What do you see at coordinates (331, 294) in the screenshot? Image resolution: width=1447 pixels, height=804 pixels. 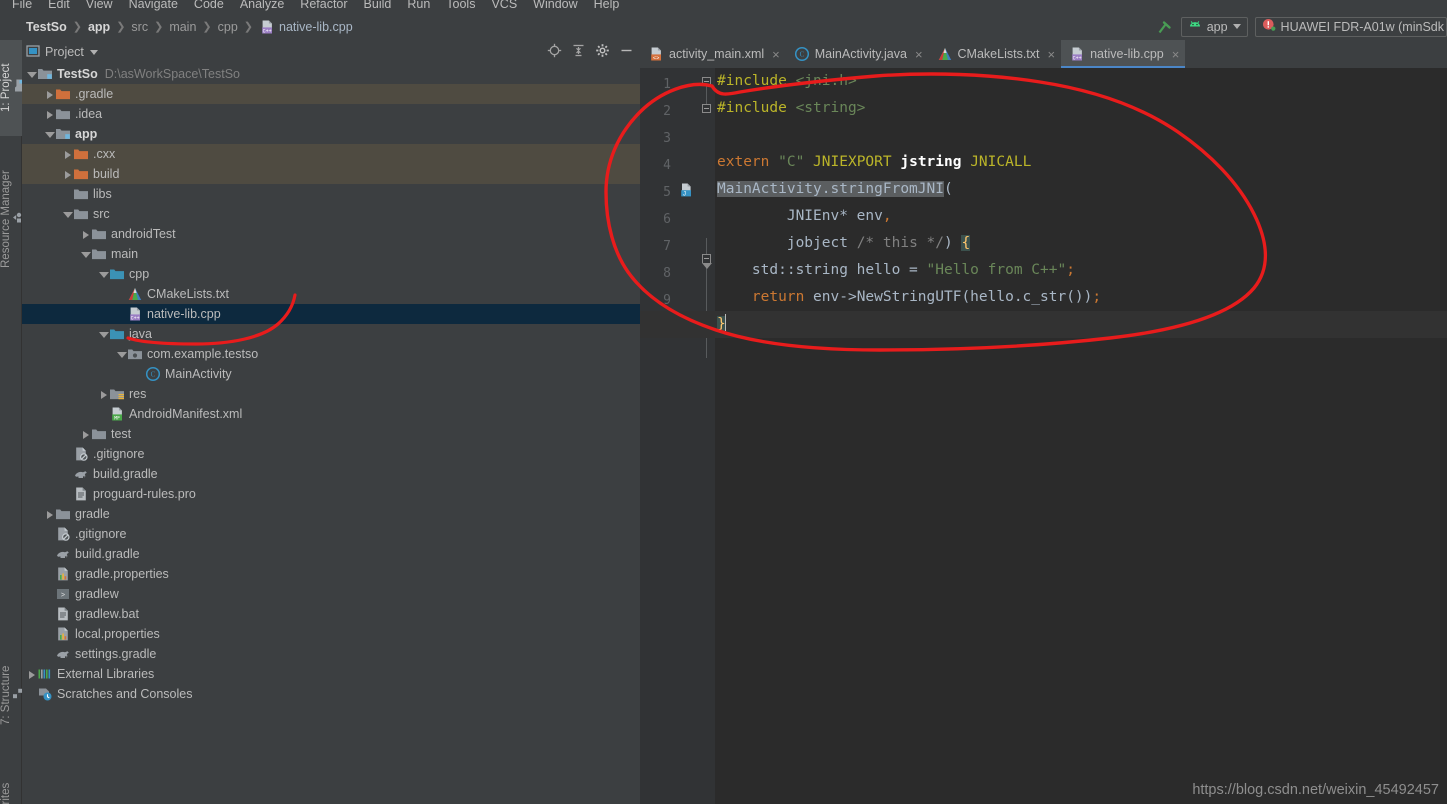 I see `tree-row: CMakeLists.txt` at bounding box center [331, 294].